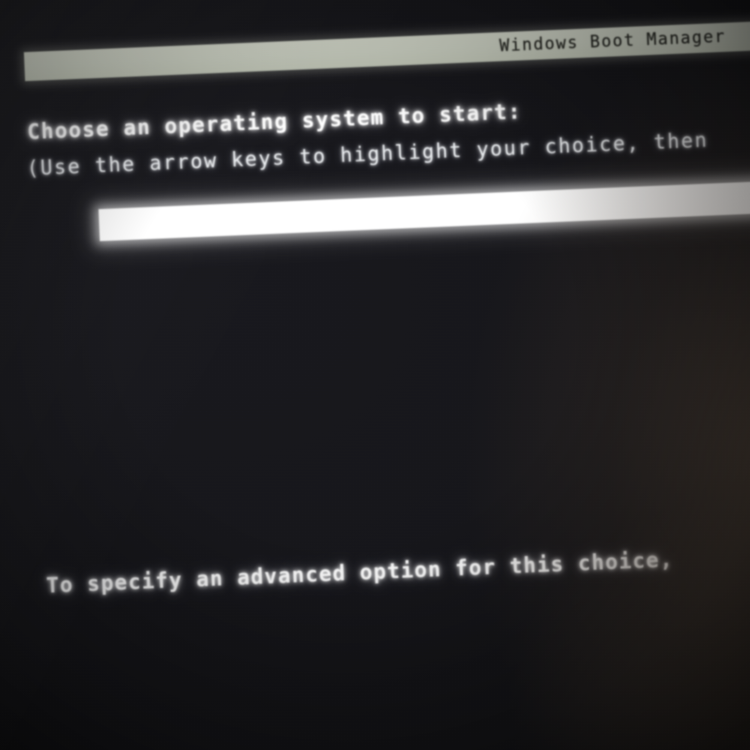 This screenshot has height=750, width=750. I want to click on boot-entry-selected, so click(424, 210).